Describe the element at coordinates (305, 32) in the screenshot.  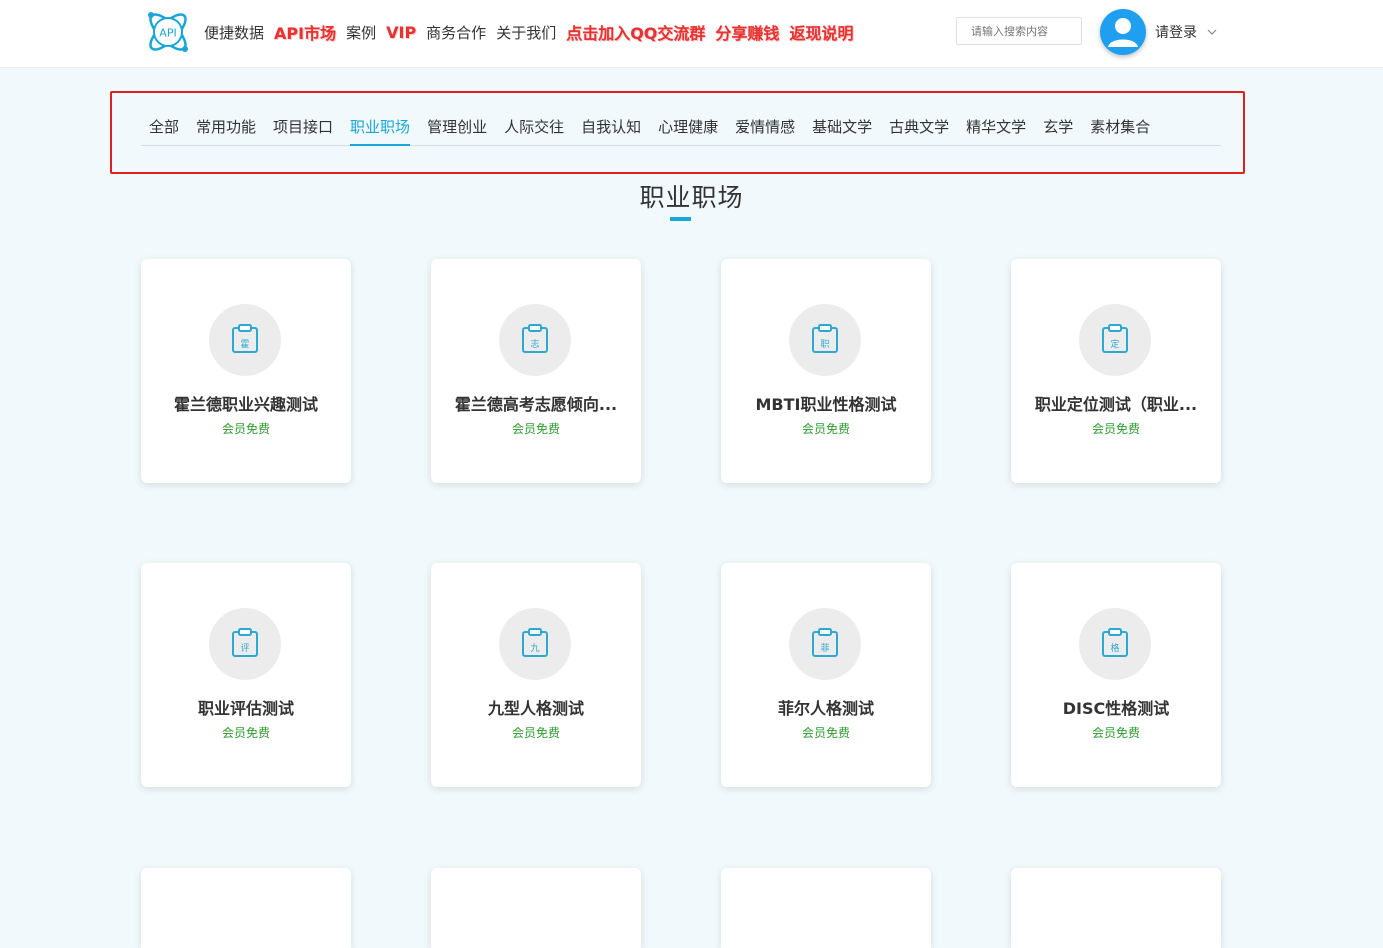
I see `nav-link: API市场` at that location.